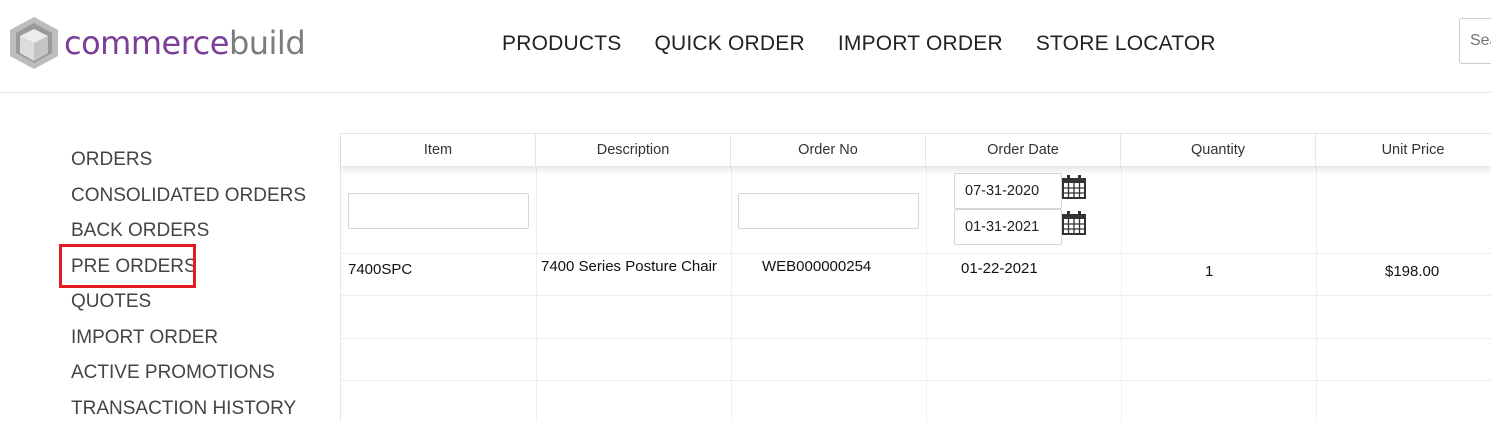 This screenshot has height=426, width=1491. What do you see at coordinates (127, 266) in the screenshot?
I see `pre-orders-highlight-box` at bounding box center [127, 266].